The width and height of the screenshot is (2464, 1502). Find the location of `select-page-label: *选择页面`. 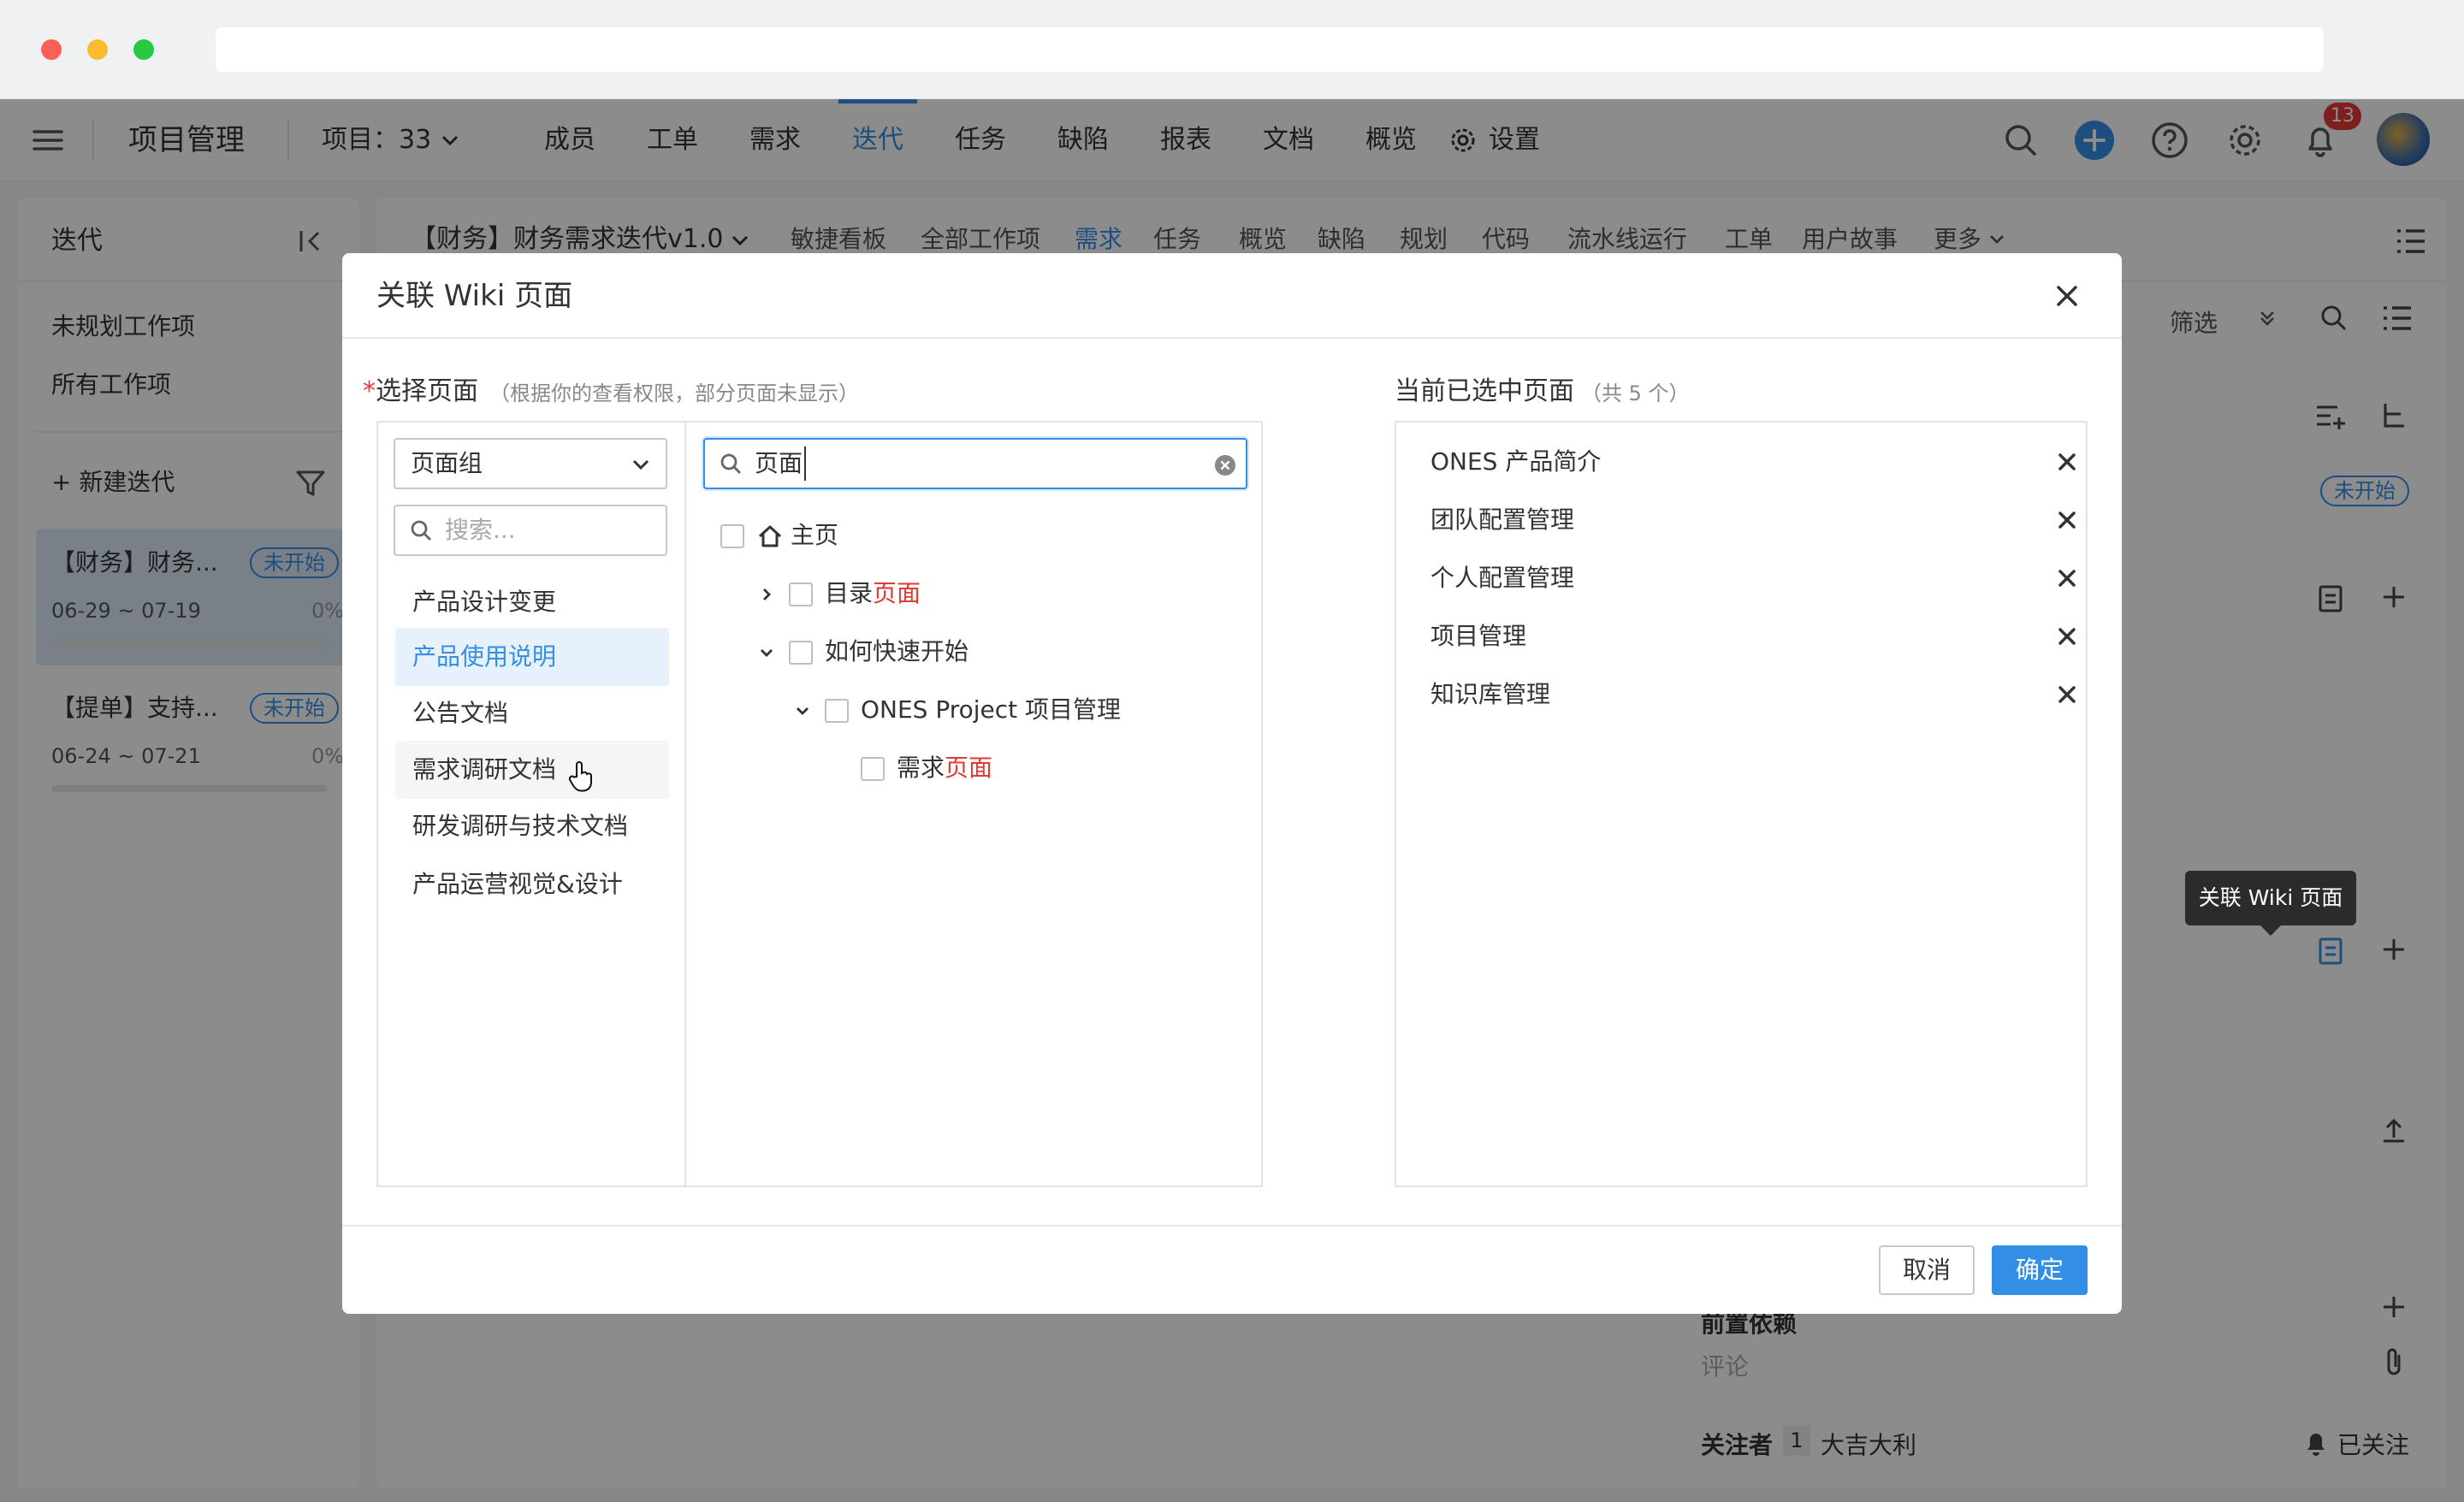

select-page-label: *选择页面 is located at coordinates (420, 391).